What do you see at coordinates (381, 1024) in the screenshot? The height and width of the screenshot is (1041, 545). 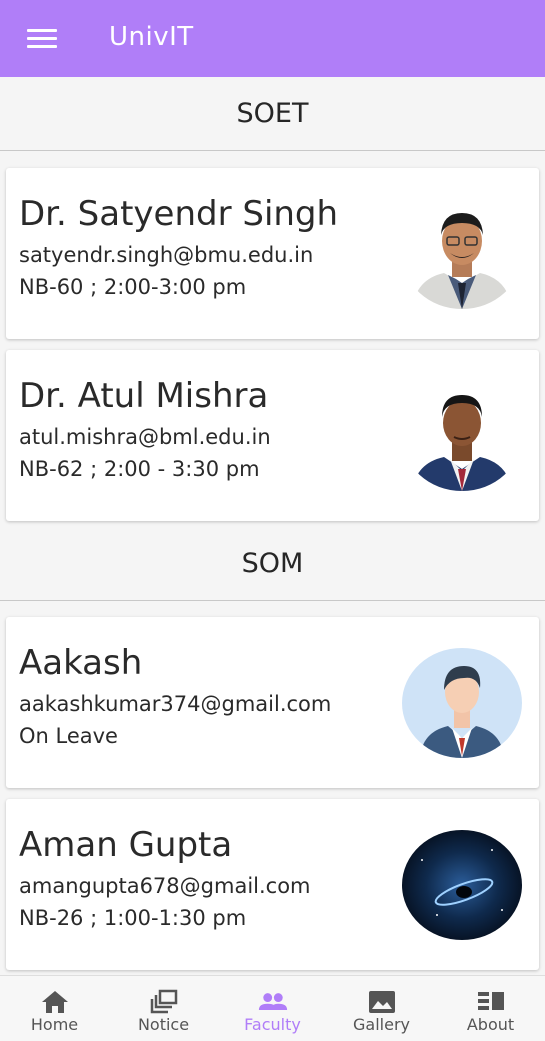 I see `nav-label-gallery: Gallery` at bounding box center [381, 1024].